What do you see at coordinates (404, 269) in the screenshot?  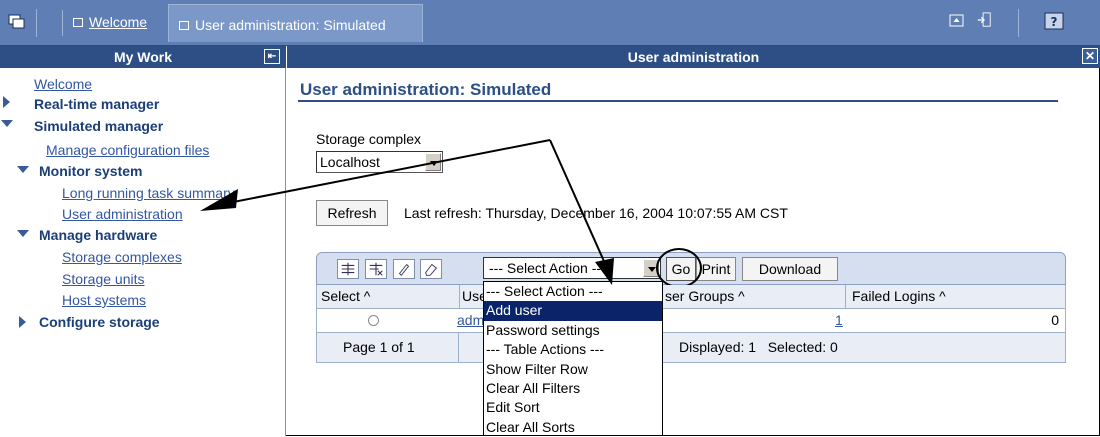 I see `edit-icon` at bounding box center [404, 269].